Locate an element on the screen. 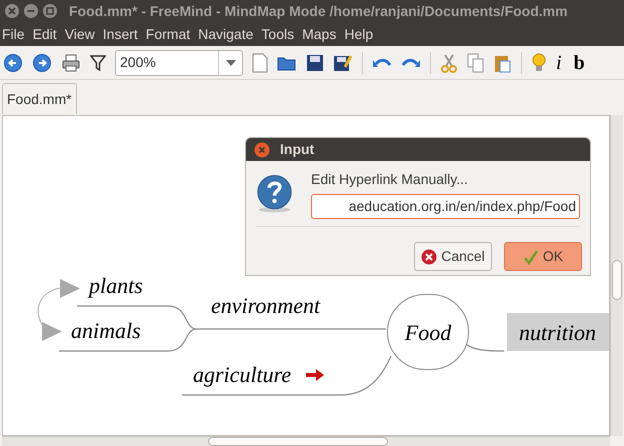  menu-item: Edit is located at coordinates (44, 34).